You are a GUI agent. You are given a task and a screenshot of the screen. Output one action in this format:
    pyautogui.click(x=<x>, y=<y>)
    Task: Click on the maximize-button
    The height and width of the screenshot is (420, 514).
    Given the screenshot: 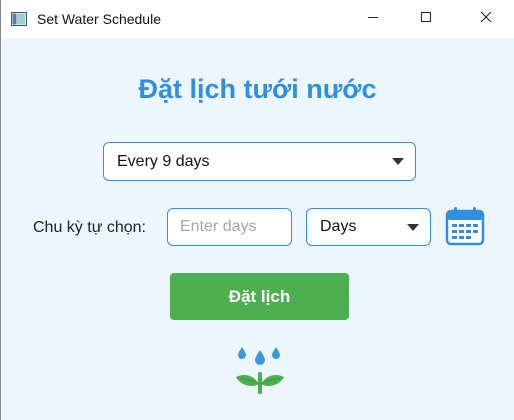 What is the action you would take?
    pyautogui.click(x=426, y=19)
    